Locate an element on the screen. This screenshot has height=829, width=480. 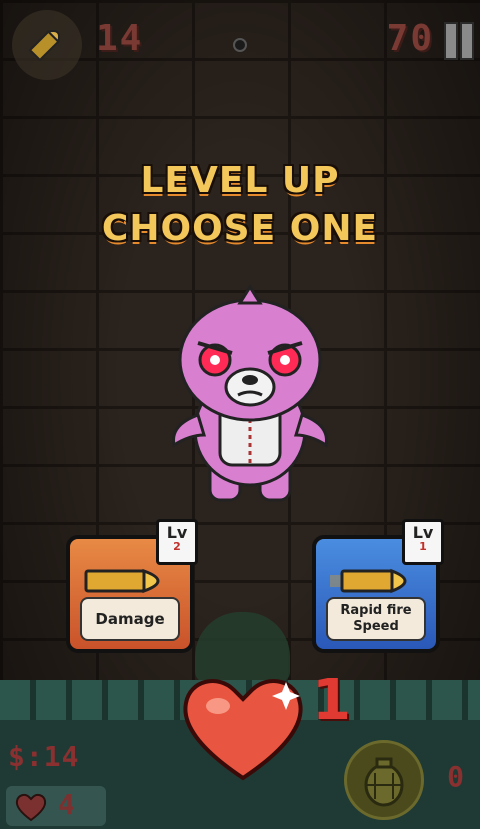
choose-one-title: CHOOSE ONE is located at coordinates (240, 228).